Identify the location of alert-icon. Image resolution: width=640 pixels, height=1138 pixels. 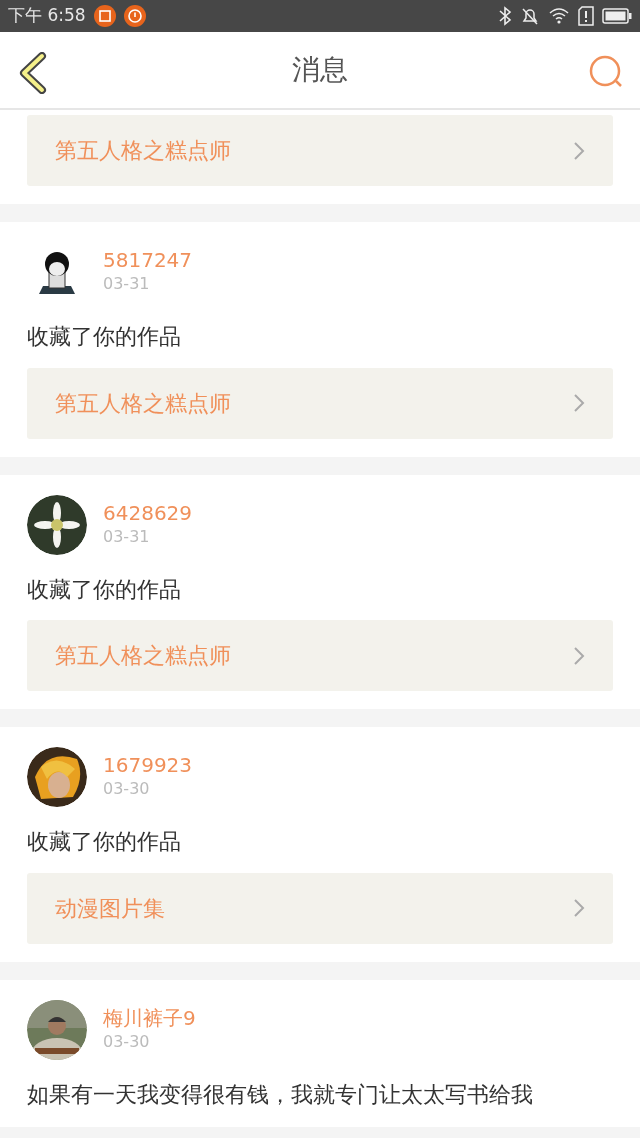
(134, 16).